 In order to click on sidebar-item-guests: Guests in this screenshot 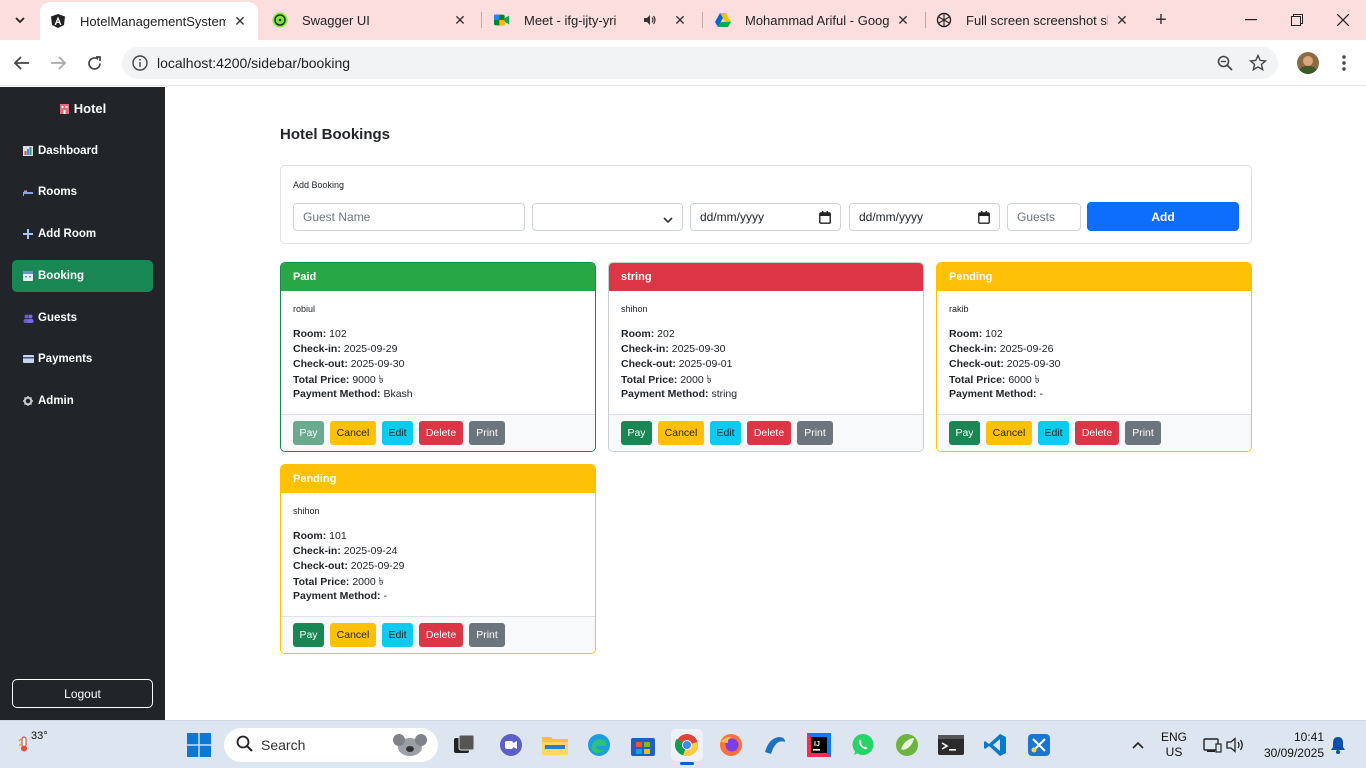, I will do `click(82, 318)`.